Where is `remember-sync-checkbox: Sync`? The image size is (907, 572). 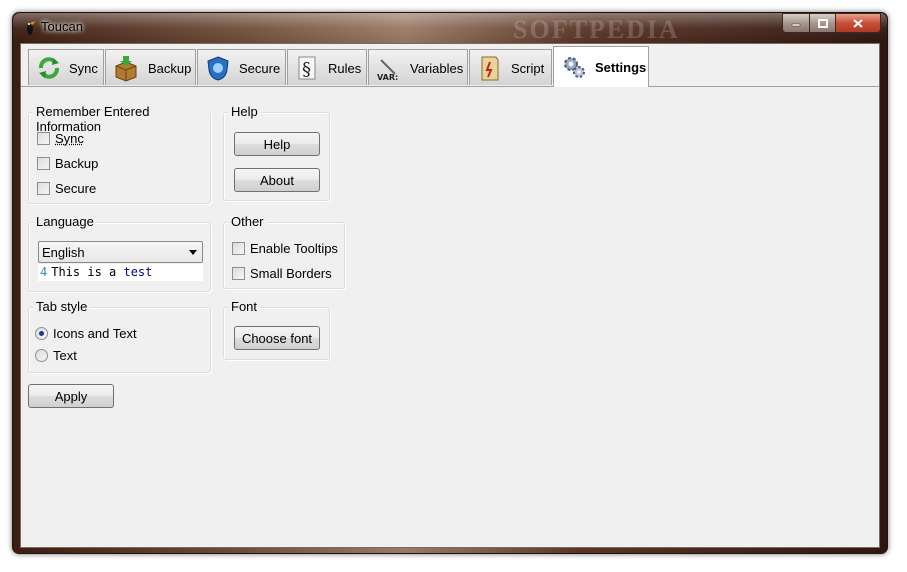 remember-sync-checkbox: Sync is located at coordinates (60, 138).